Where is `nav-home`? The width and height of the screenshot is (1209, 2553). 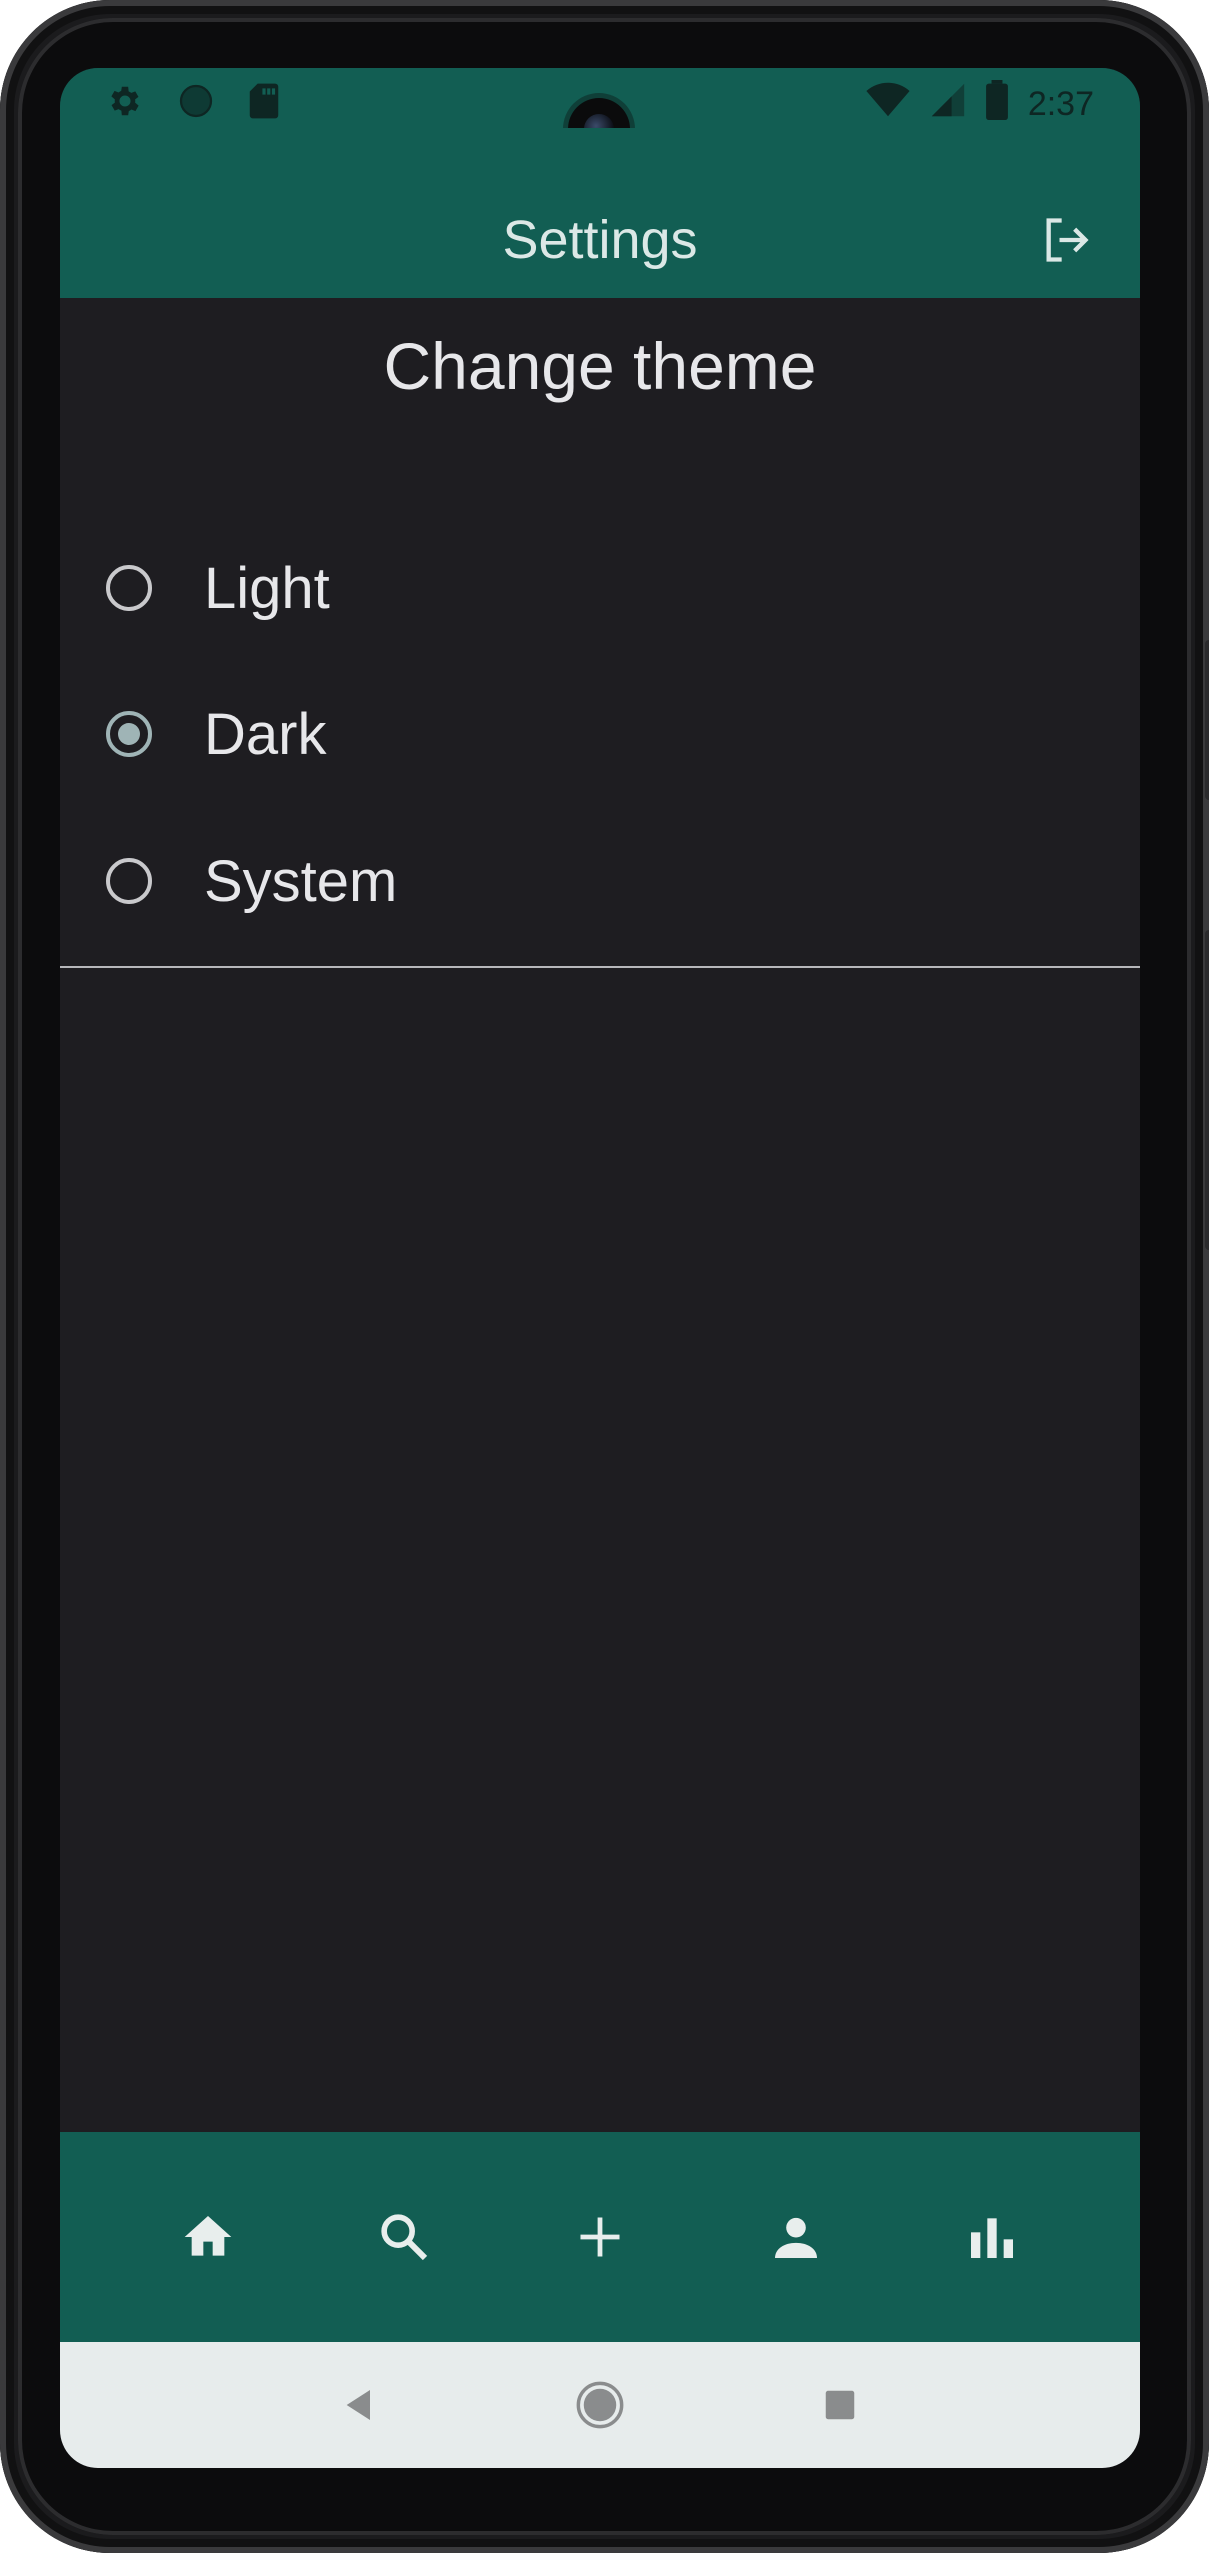
nav-home is located at coordinates (208, 2237).